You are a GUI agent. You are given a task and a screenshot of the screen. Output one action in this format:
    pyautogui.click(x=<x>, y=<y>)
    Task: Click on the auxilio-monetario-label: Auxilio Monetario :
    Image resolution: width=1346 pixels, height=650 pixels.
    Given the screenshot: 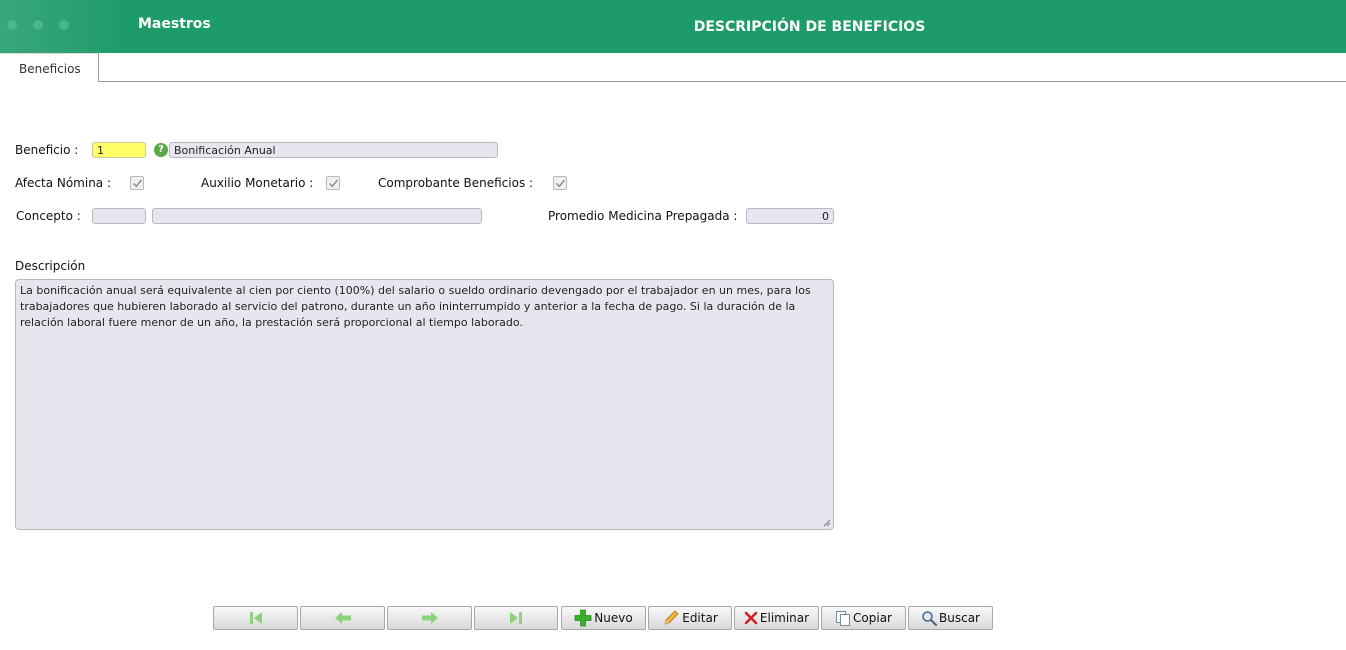 What is the action you would take?
    pyautogui.click(x=257, y=183)
    